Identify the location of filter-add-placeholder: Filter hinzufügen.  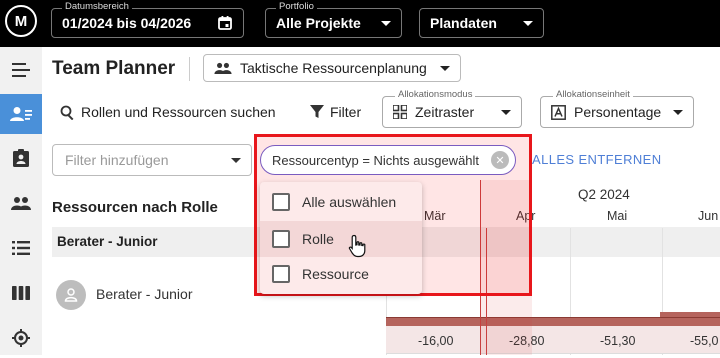
(117, 160).